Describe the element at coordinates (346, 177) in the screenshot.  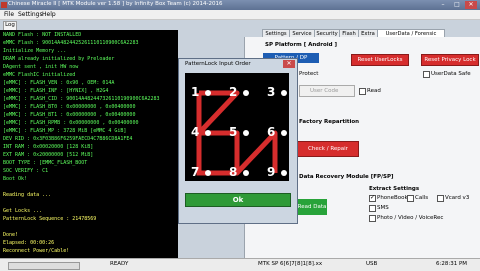
I see `data-recovery-label: Data Recovery Module [FP/SP]` at that location.